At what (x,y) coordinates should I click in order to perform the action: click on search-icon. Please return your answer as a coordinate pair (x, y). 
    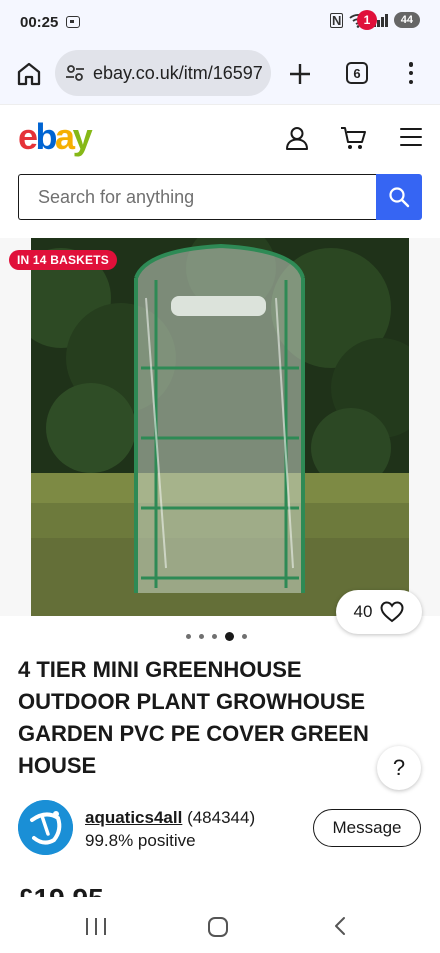
    Looking at the image, I should click on (399, 197).